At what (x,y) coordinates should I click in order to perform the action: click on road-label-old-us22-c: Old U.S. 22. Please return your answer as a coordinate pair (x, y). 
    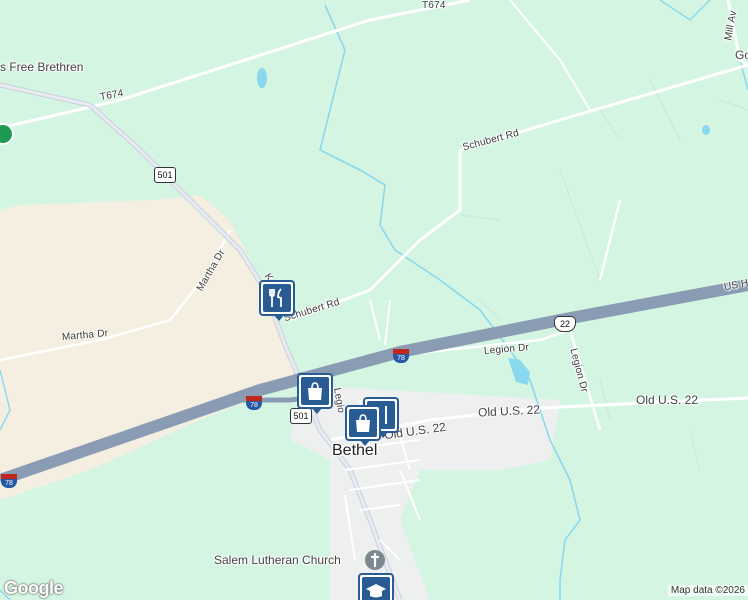
    Looking at the image, I should click on (667, 400).